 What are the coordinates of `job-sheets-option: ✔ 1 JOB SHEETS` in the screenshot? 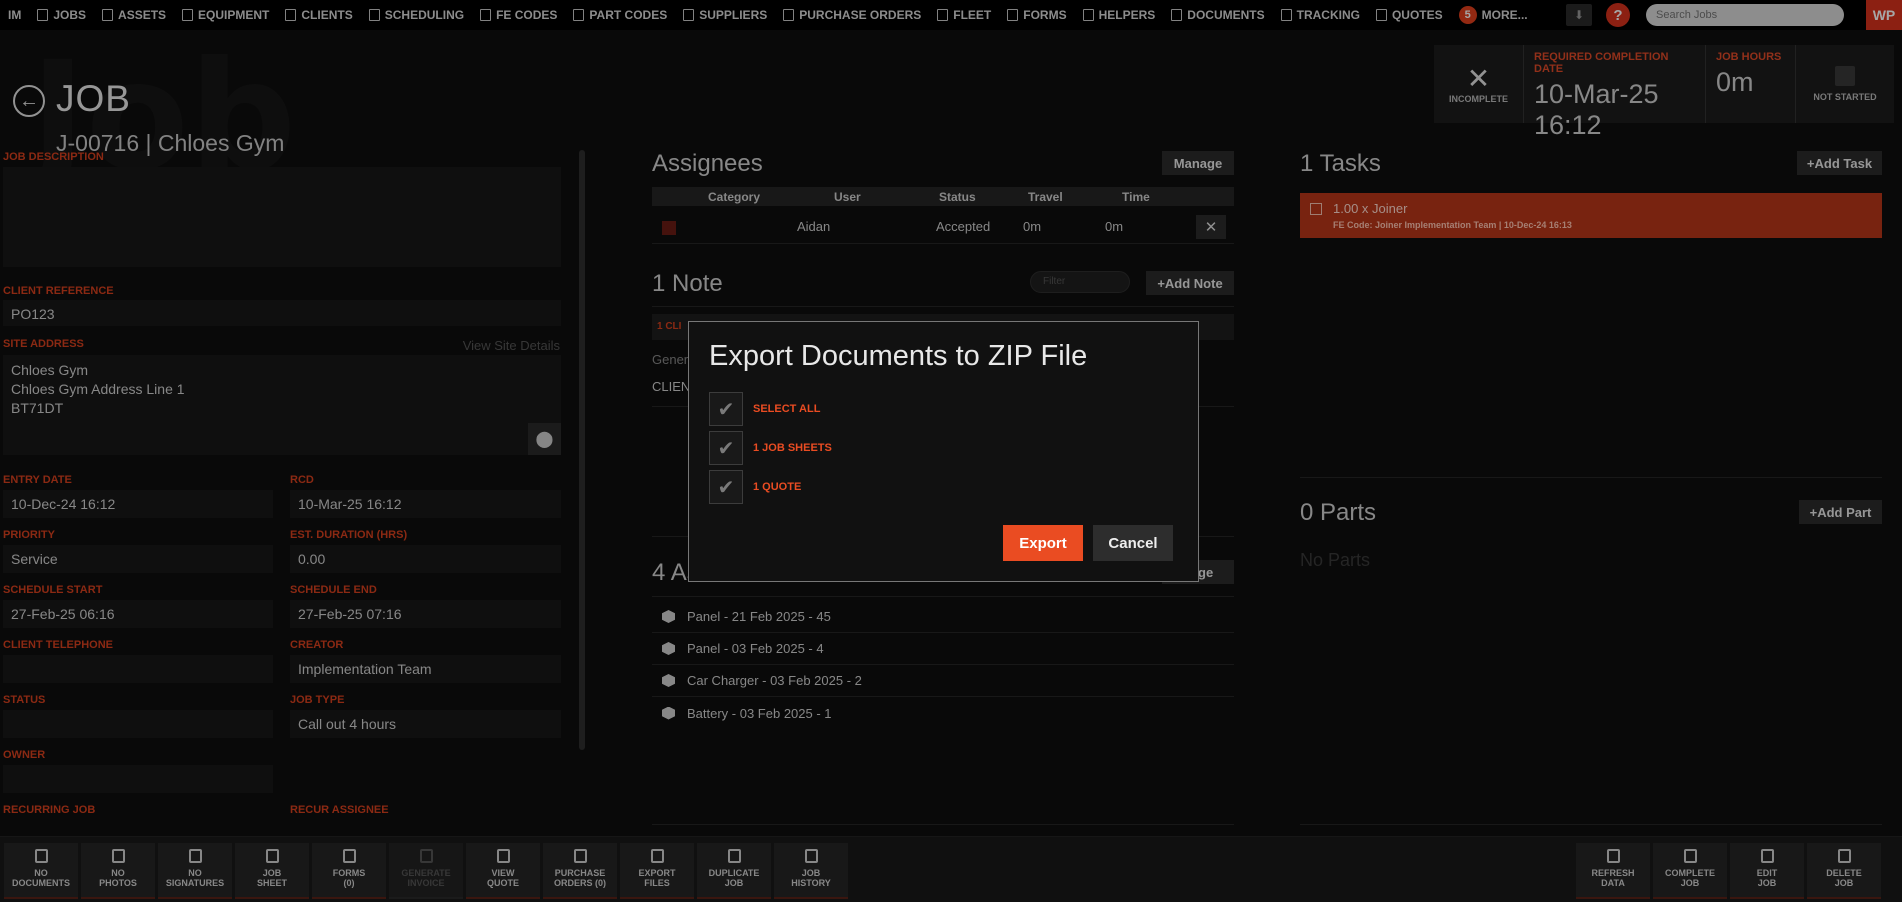 It's located at (770, 448).